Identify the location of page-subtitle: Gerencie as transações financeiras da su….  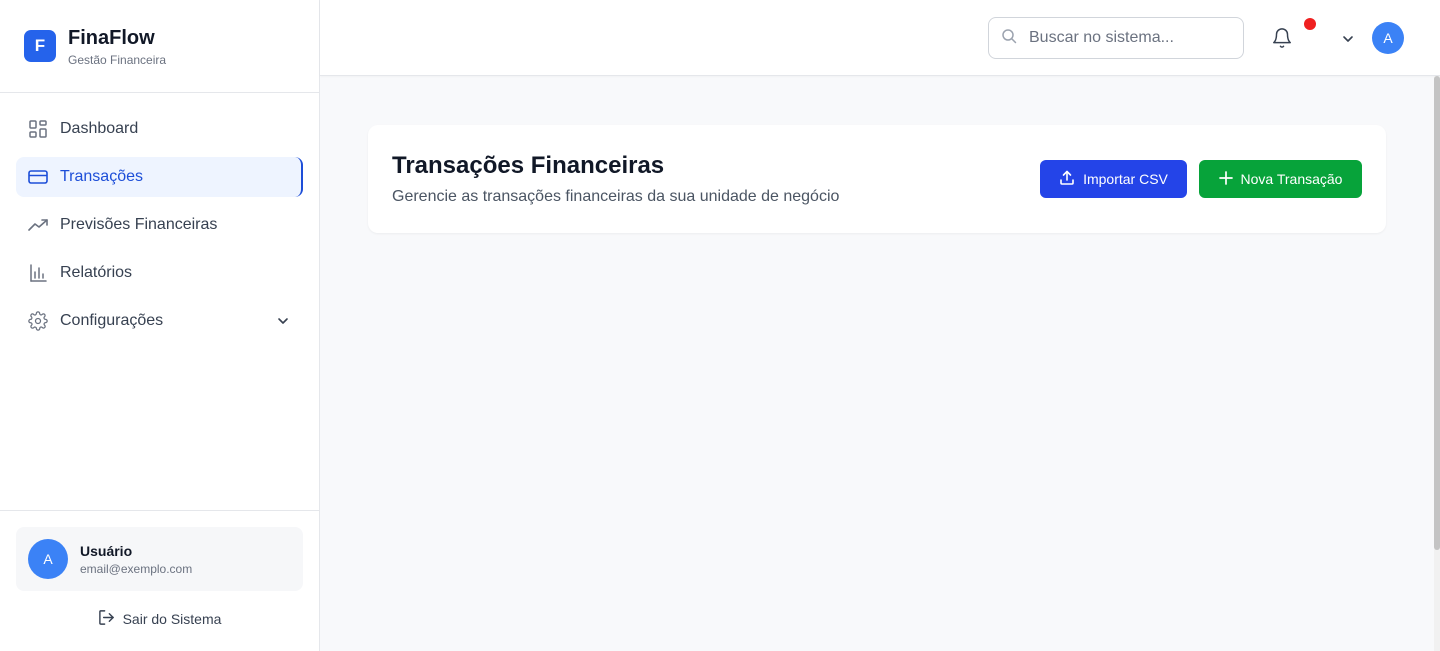
(616, 196).